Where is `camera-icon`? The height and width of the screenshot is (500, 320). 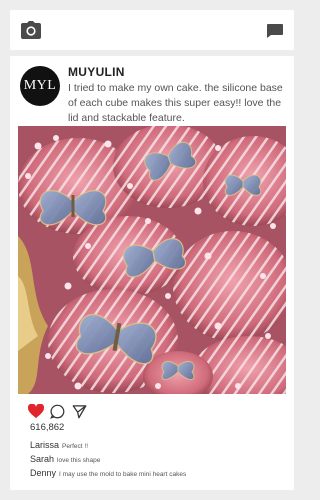 camera-icon is located at coordinates (31, 30).